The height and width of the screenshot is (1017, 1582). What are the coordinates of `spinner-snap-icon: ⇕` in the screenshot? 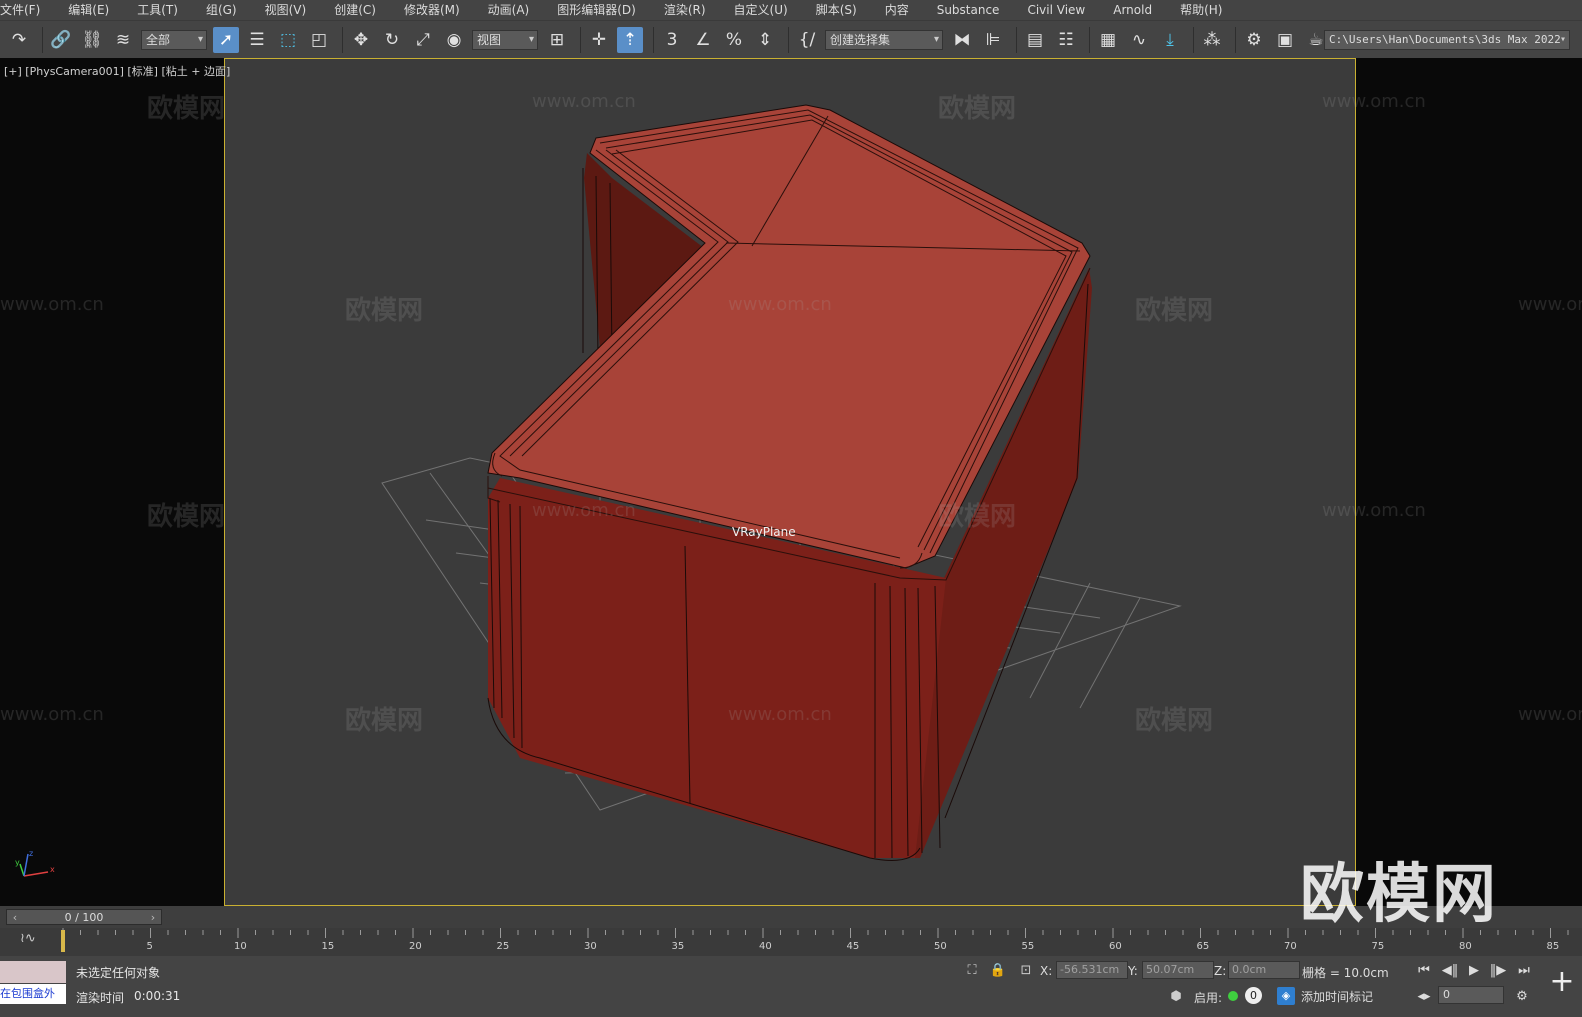 It's located at (765, 40).